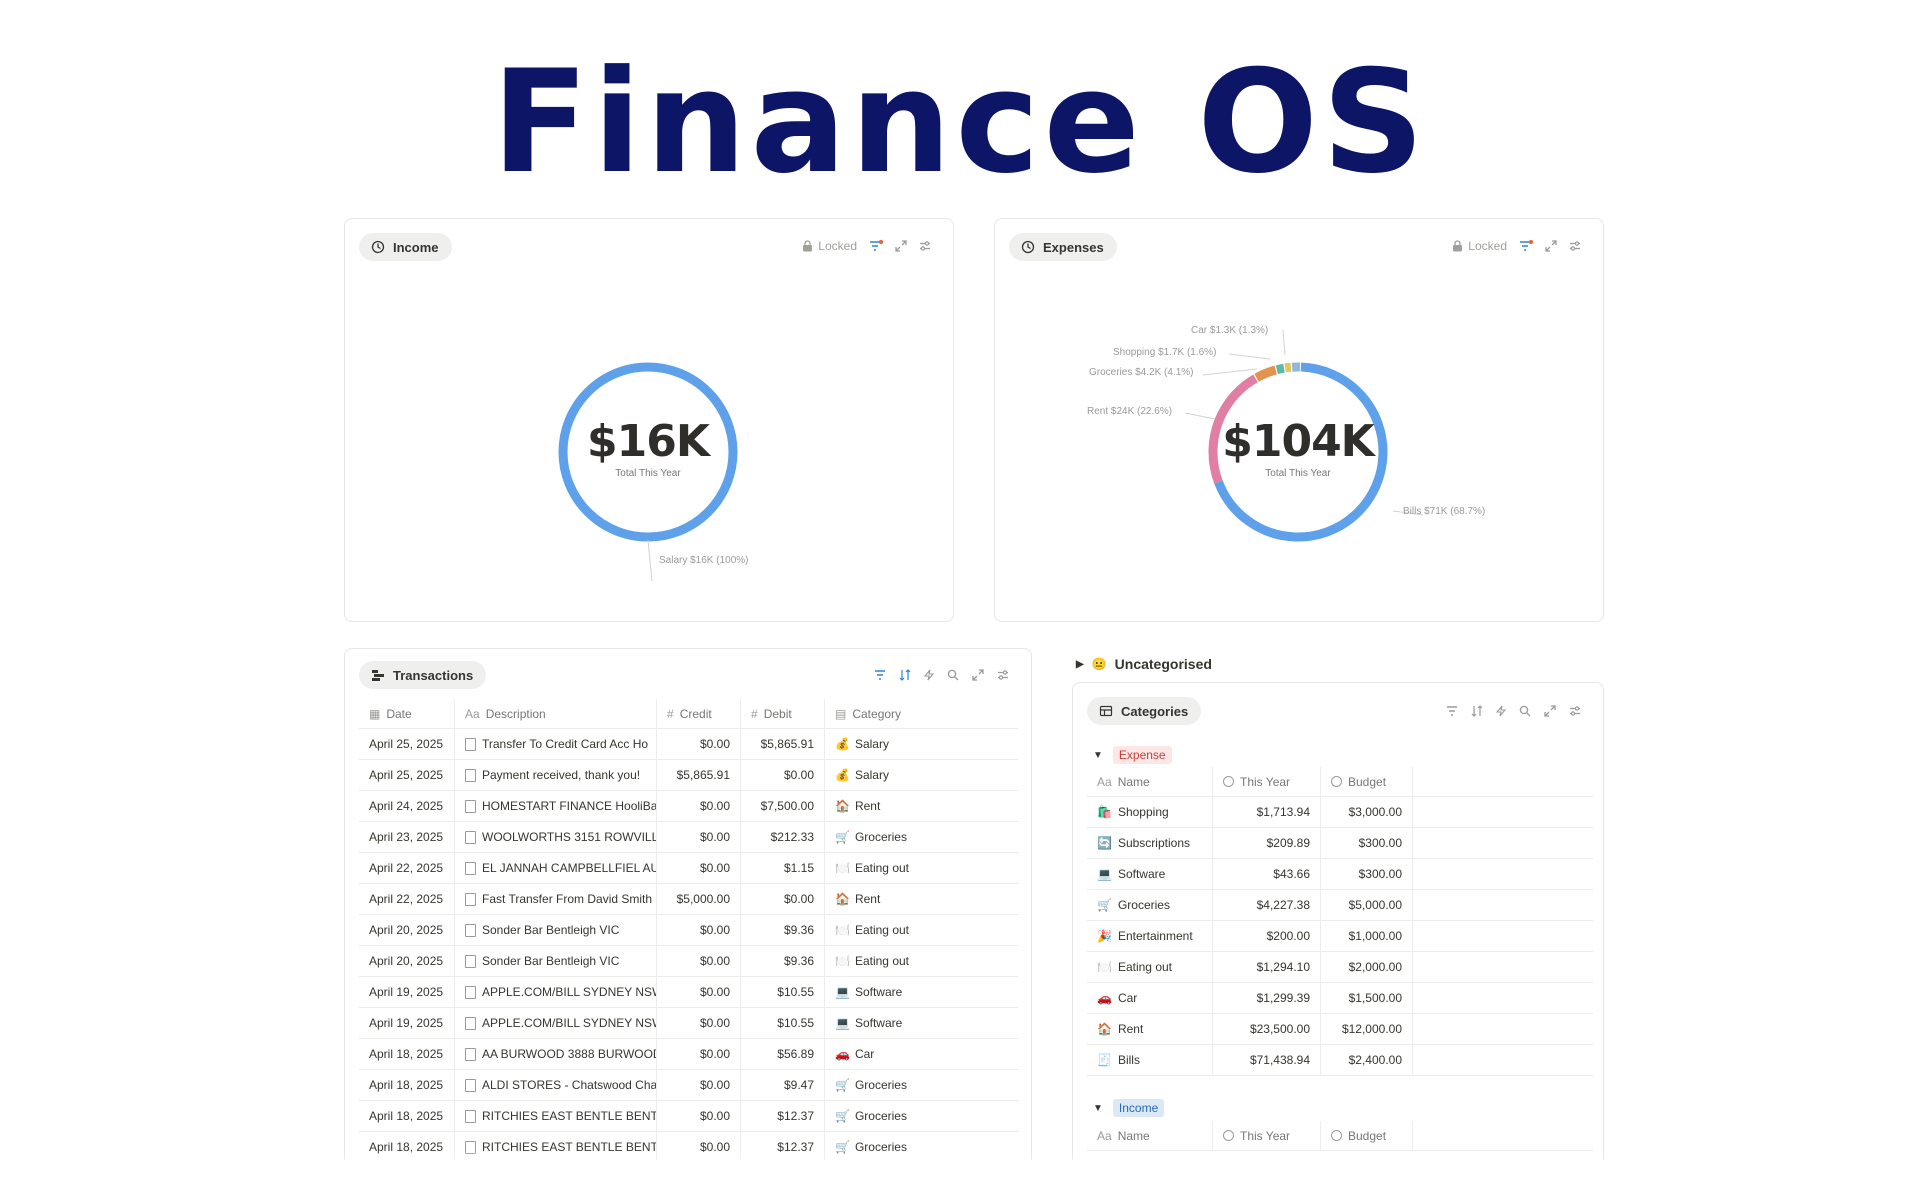 This screenshot has height=1200, width=1920. I want to click on table-row: 🛒 Groceries $4,227.38 $5,000.00, so click(1340, 905).